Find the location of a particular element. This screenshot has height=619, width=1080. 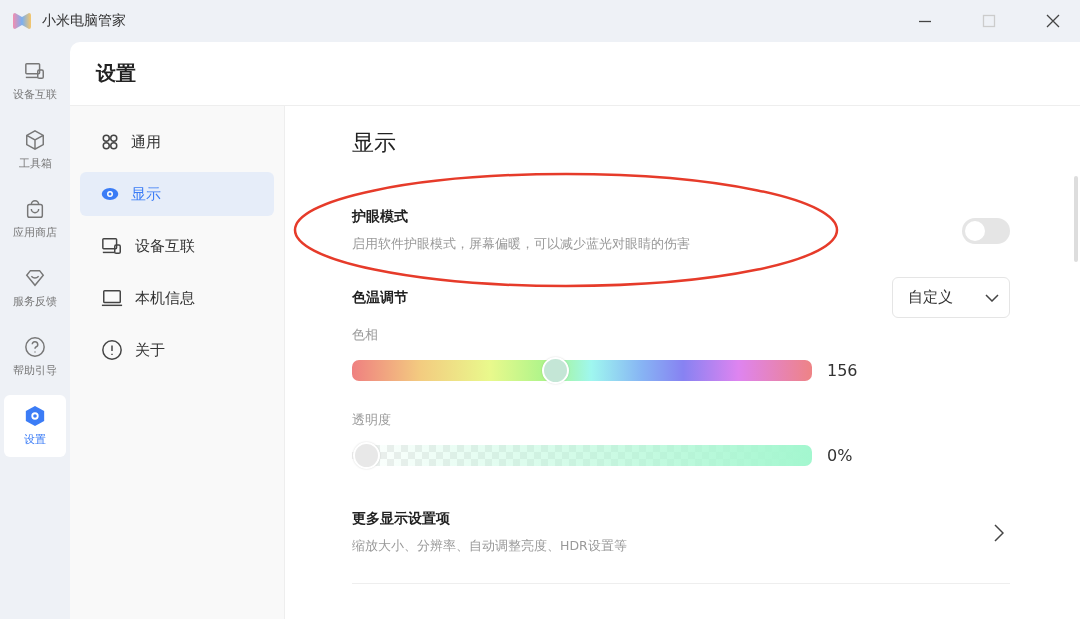

heart-icon is located at coordinates (35, 278).